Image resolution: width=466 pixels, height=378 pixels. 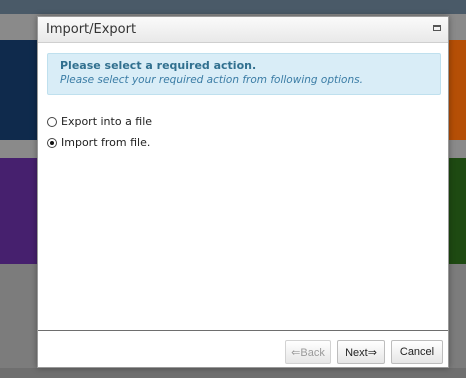 What do you see at coordinates (52, 121) in the screenshot?
I see `export-radio` at bounding box center [52, 121].